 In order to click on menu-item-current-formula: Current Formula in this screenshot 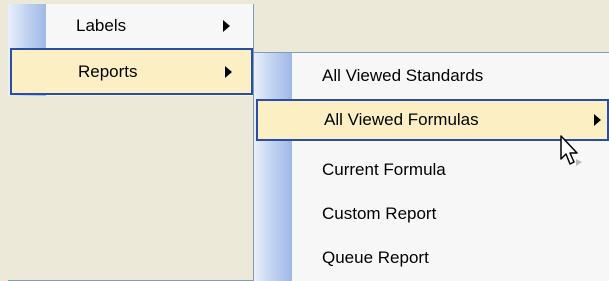, I will do `click(431, 170)`.